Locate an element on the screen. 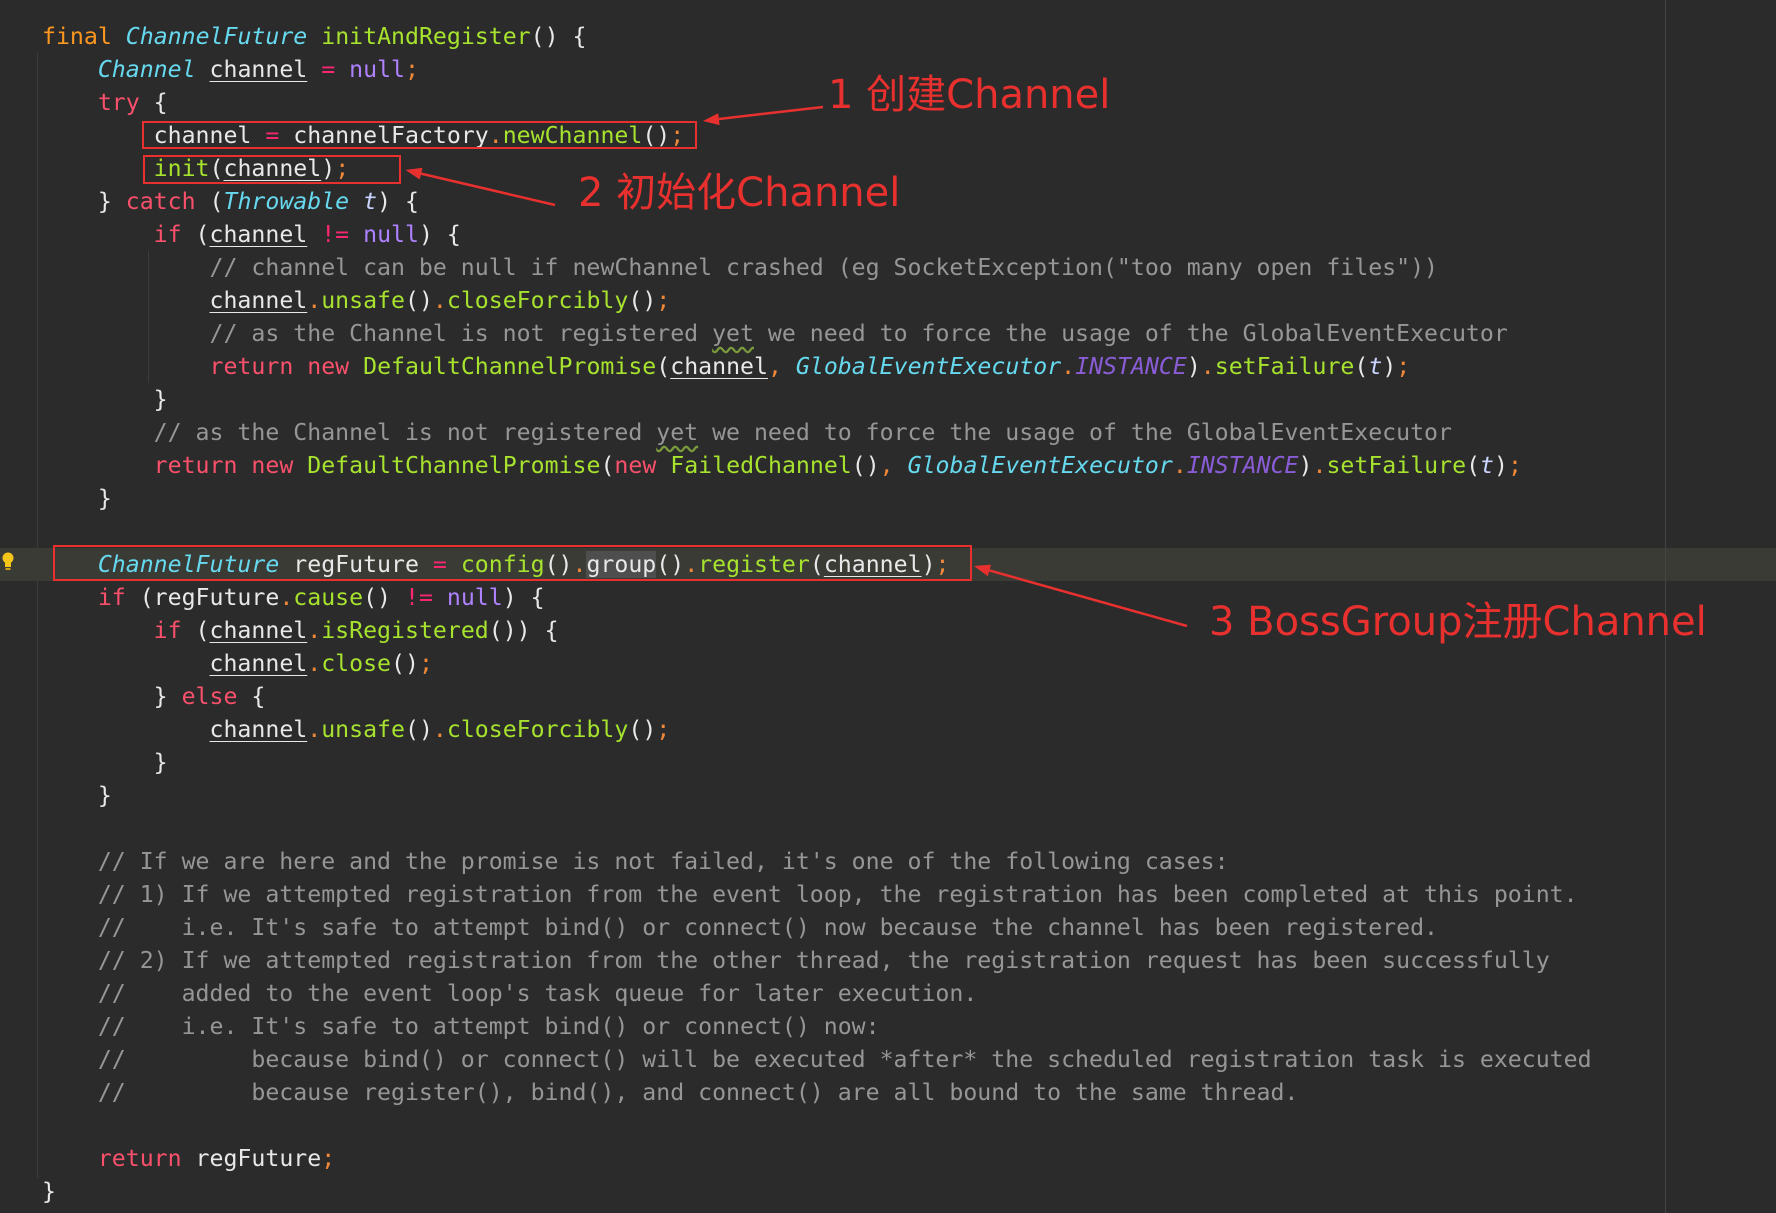 The width and height of the screenshot is (1776, 1213). annotation-label-register-channel: 3 BossGroup注册Channel is located at coordinates (1458, 622).